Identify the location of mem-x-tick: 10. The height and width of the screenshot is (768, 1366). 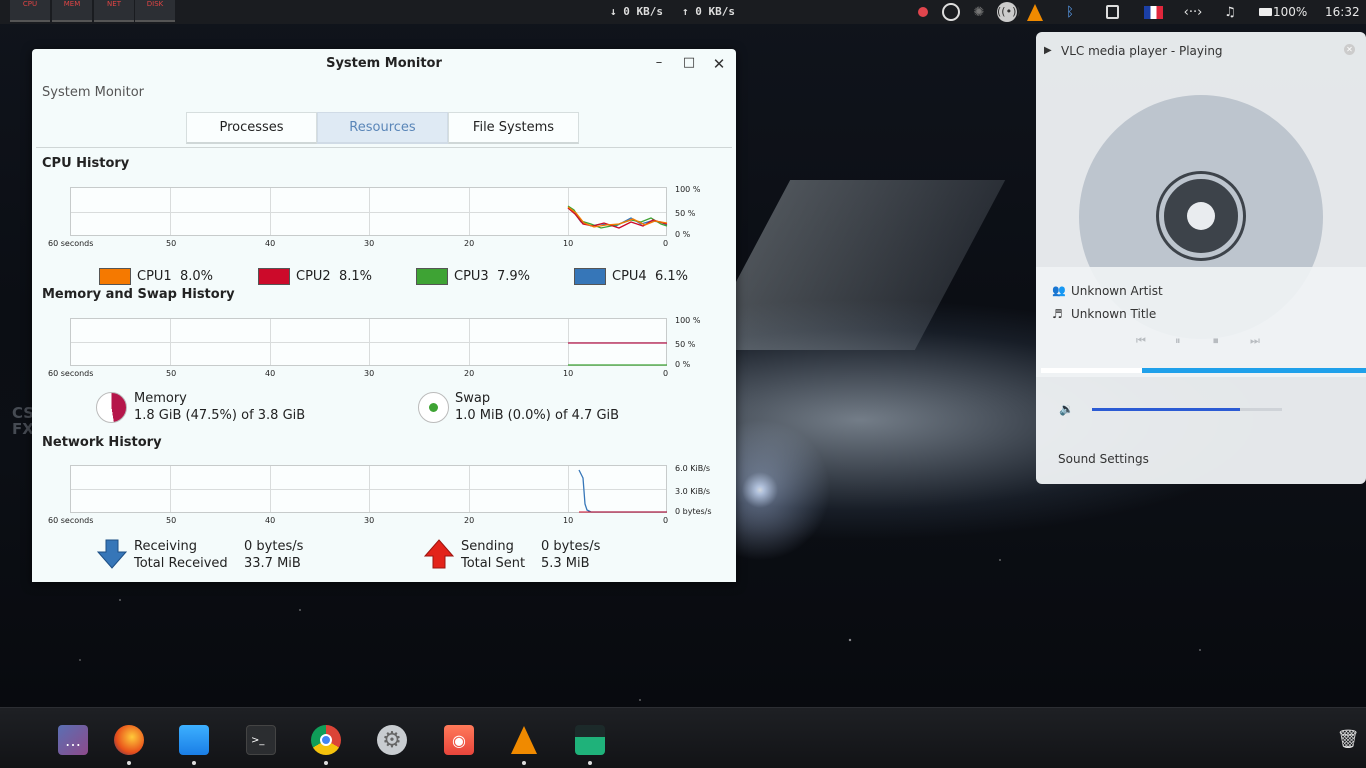
(568, 373).